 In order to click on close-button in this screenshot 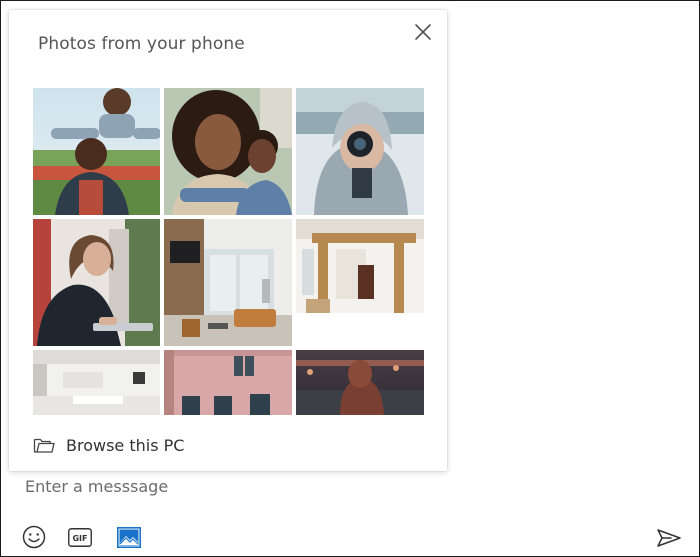, I will do `click(423, 32)`.